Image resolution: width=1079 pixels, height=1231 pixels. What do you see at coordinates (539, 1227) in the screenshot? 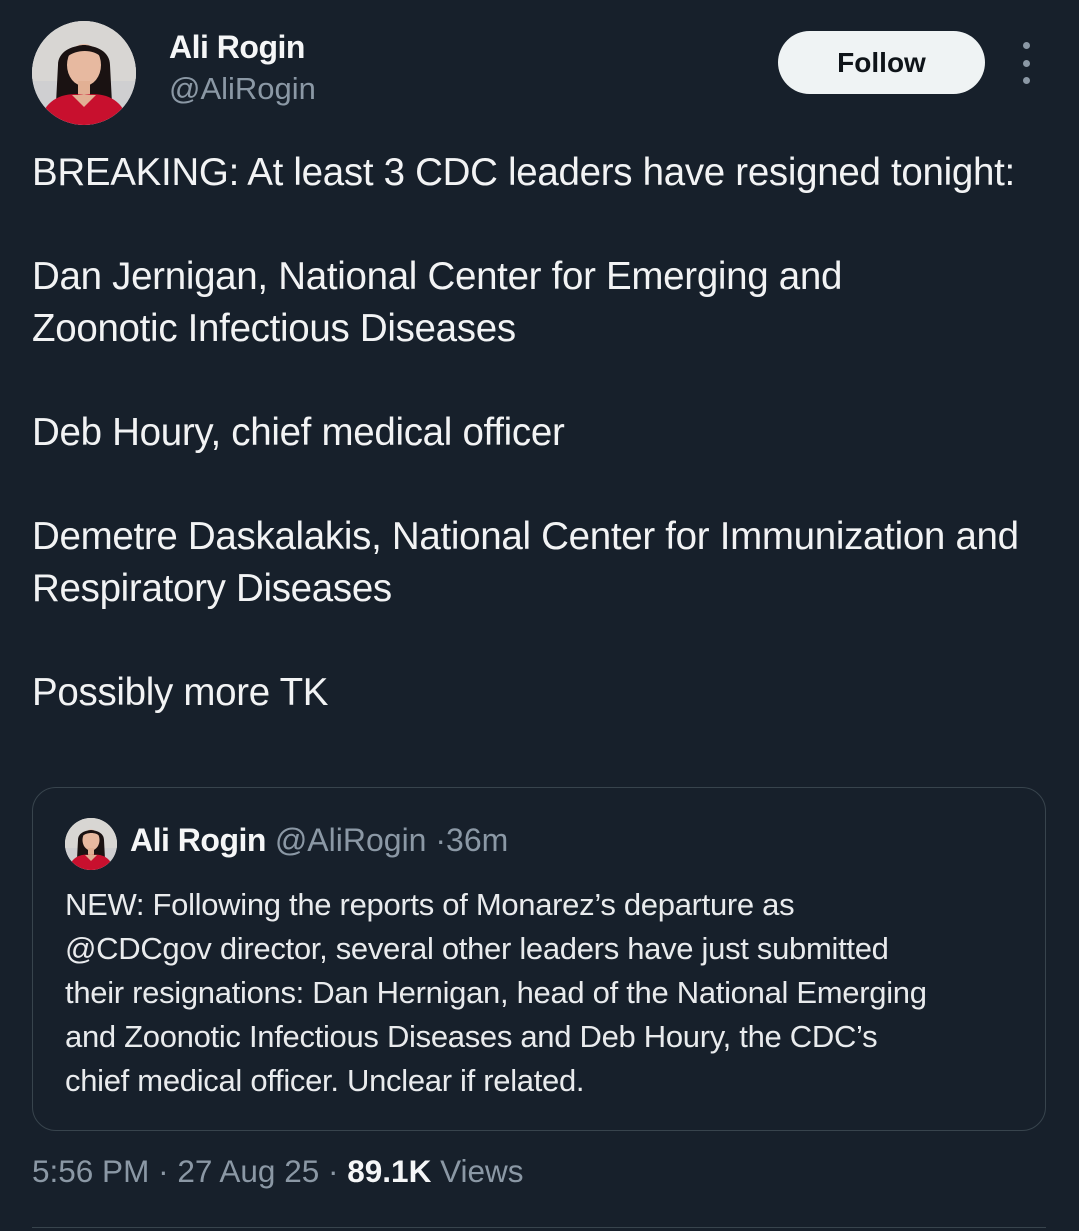
I see `divider` at bounding box center [539, 1227].